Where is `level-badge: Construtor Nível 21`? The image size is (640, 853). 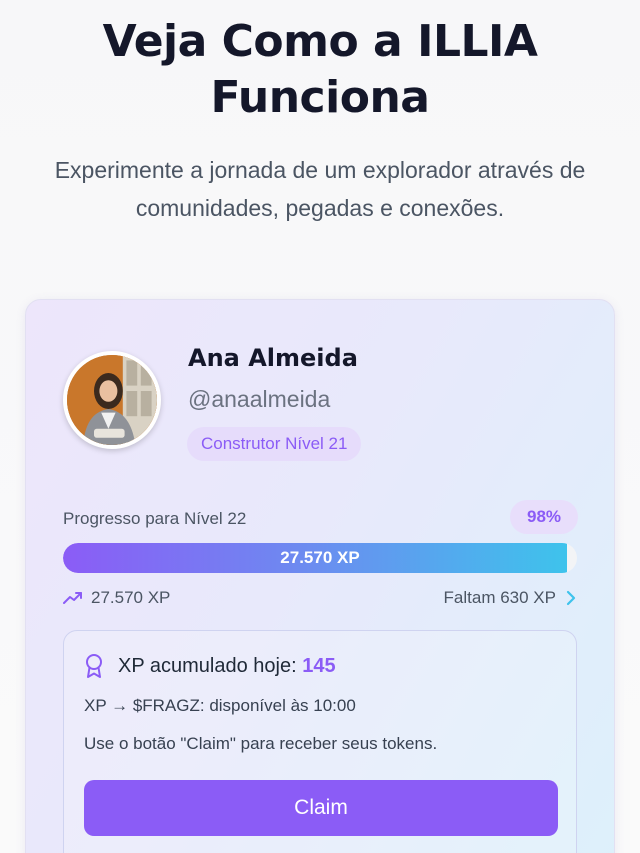 level-badge: Construtor Nível 21 is located at coordinates (274, 444).